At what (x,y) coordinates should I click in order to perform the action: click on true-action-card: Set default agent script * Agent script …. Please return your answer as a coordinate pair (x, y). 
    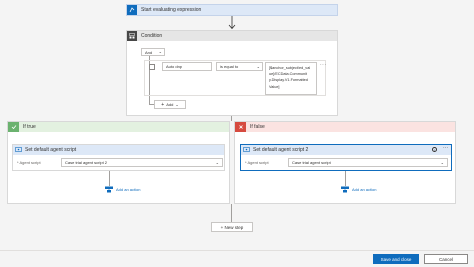
    Looking at the image, I should click on (118, 157).